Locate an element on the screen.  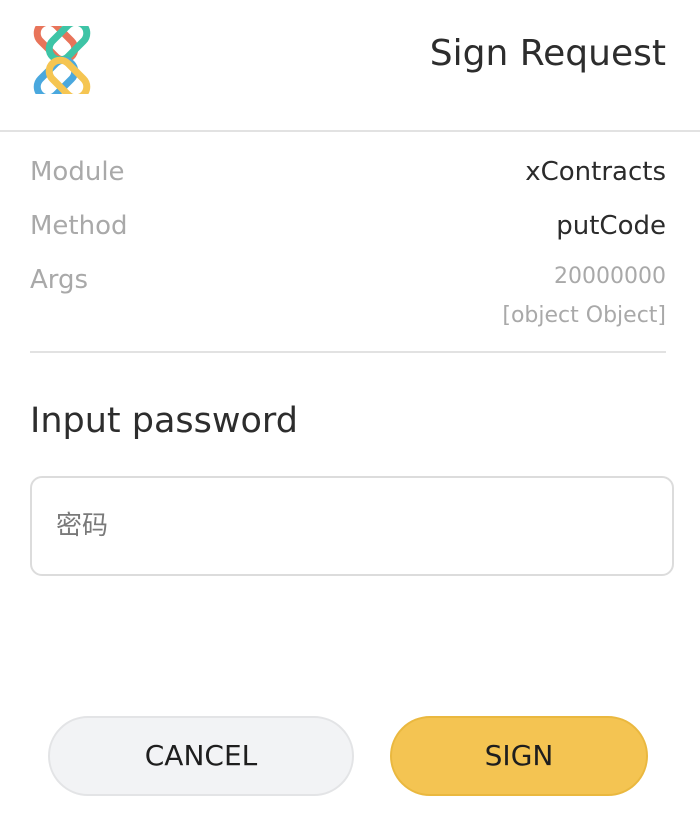
password-input is located at coordinates (352, 526).